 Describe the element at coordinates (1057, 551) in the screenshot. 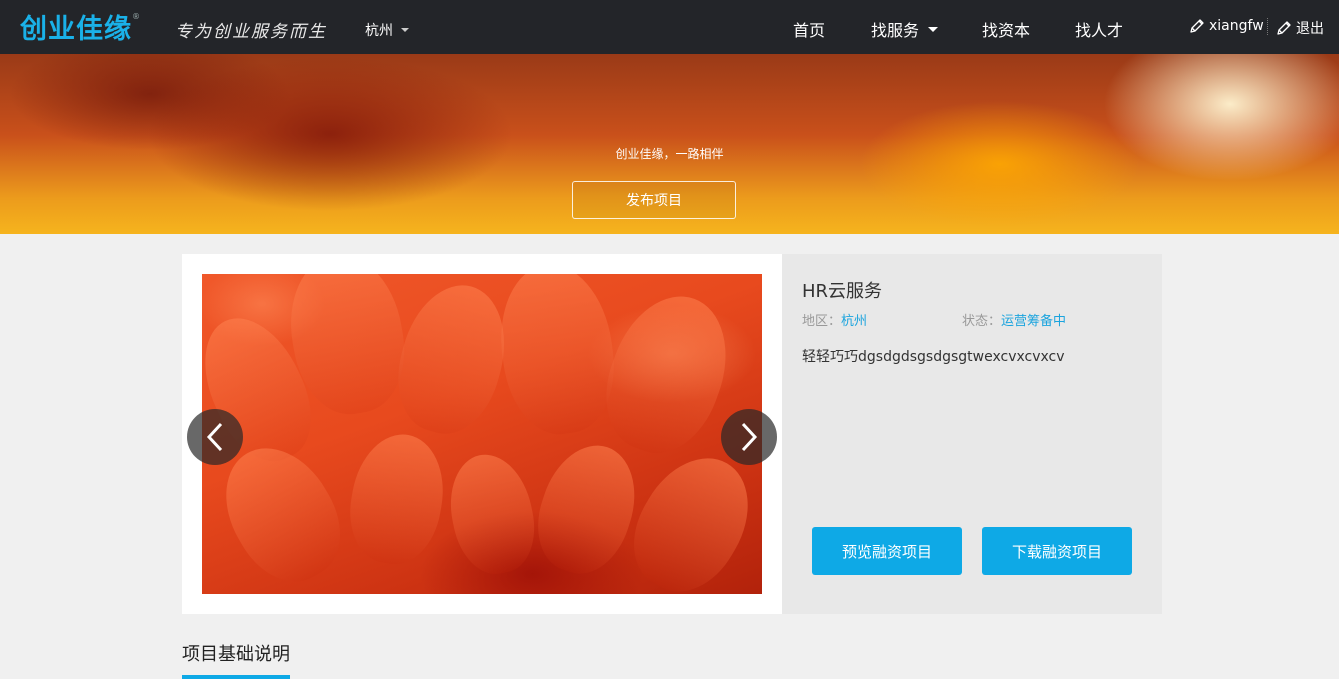

I see `download-financing-button: 下载融资项目` at that location.